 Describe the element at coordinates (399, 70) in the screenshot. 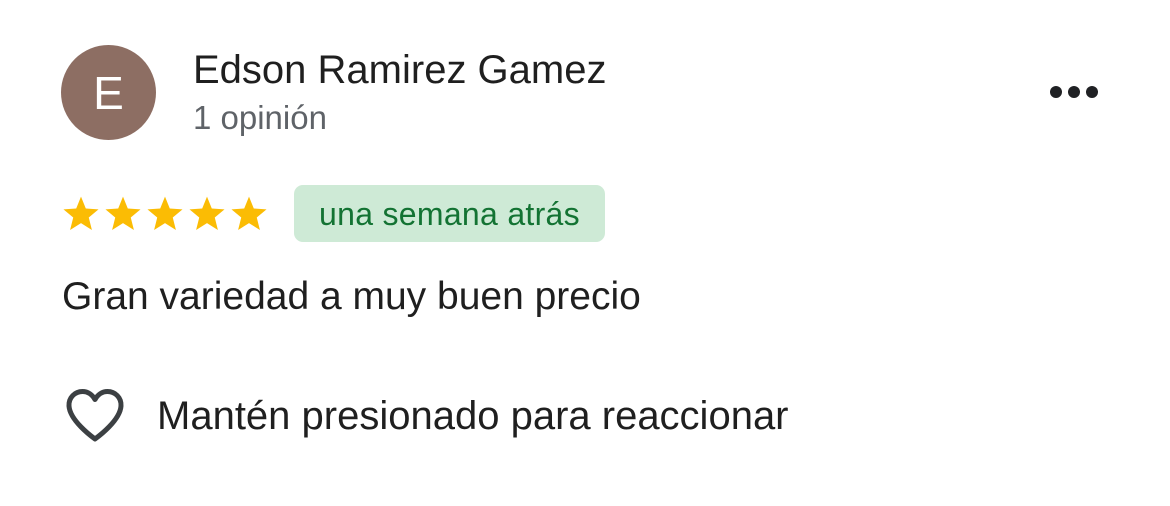

I see `reviewer-name: Edson Ramirez Gamez` at that location.